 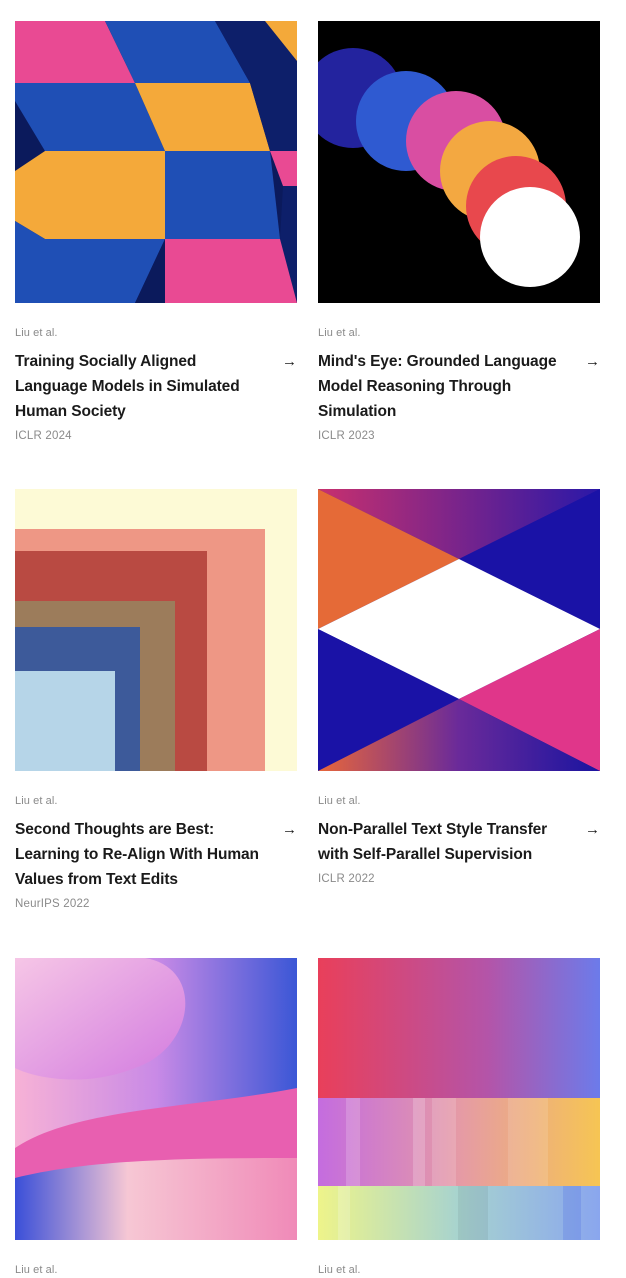 I want to click on venue-label: ICLR 2023, so click(x=346, y=436).